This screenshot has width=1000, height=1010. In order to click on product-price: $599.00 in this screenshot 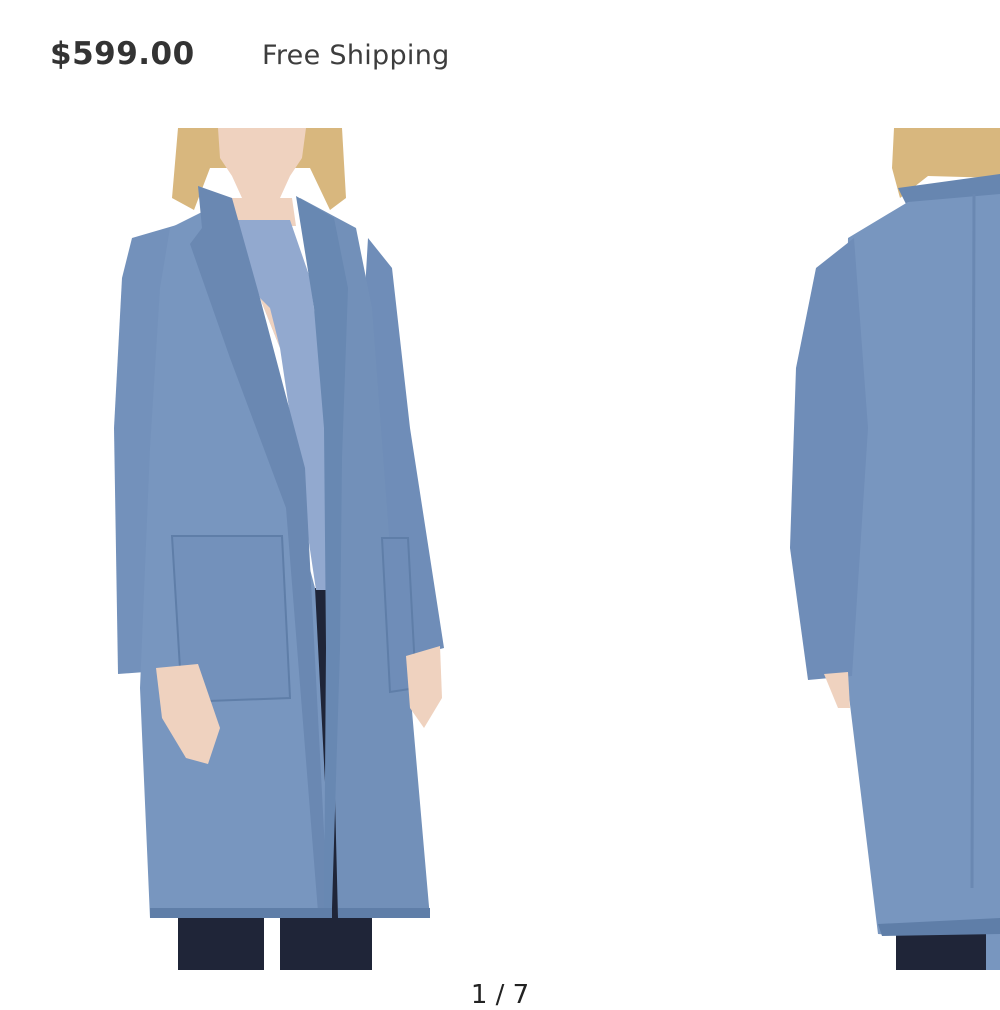, I will do `click(122, 54)`.